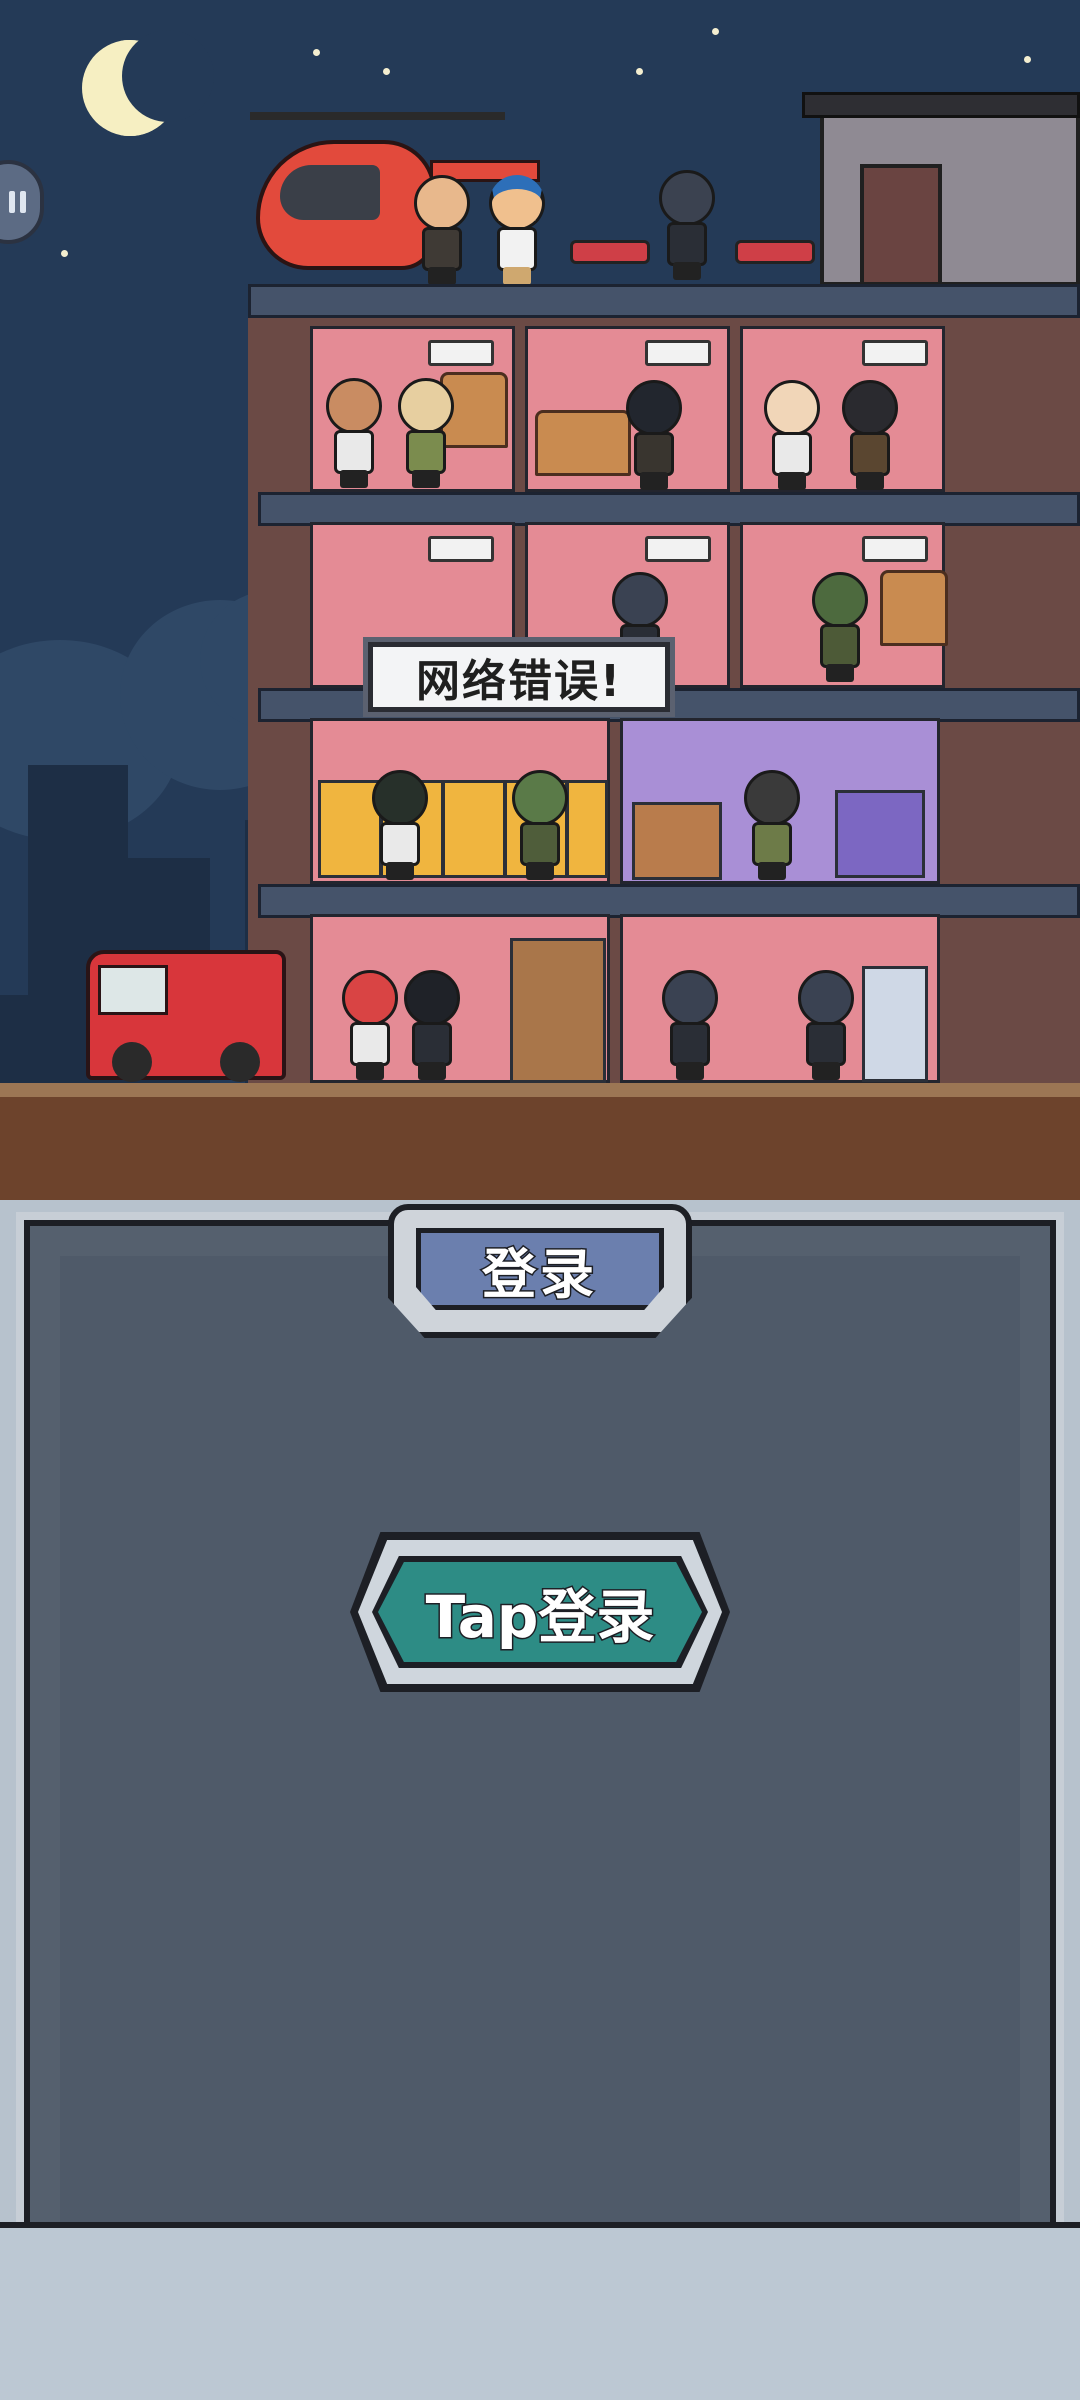 This screenshot has width=1080, height=2400. What do you see at coordinates (677, 841) in the screenshot?
I see `tool-bench` at bounding box center [677, 841].